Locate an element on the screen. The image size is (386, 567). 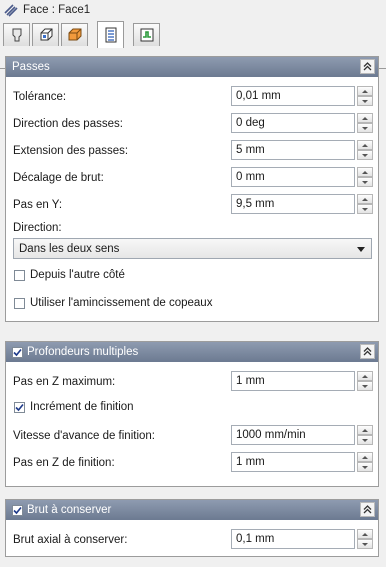
vitesse-increment-button is located at coordinates (365, 430).